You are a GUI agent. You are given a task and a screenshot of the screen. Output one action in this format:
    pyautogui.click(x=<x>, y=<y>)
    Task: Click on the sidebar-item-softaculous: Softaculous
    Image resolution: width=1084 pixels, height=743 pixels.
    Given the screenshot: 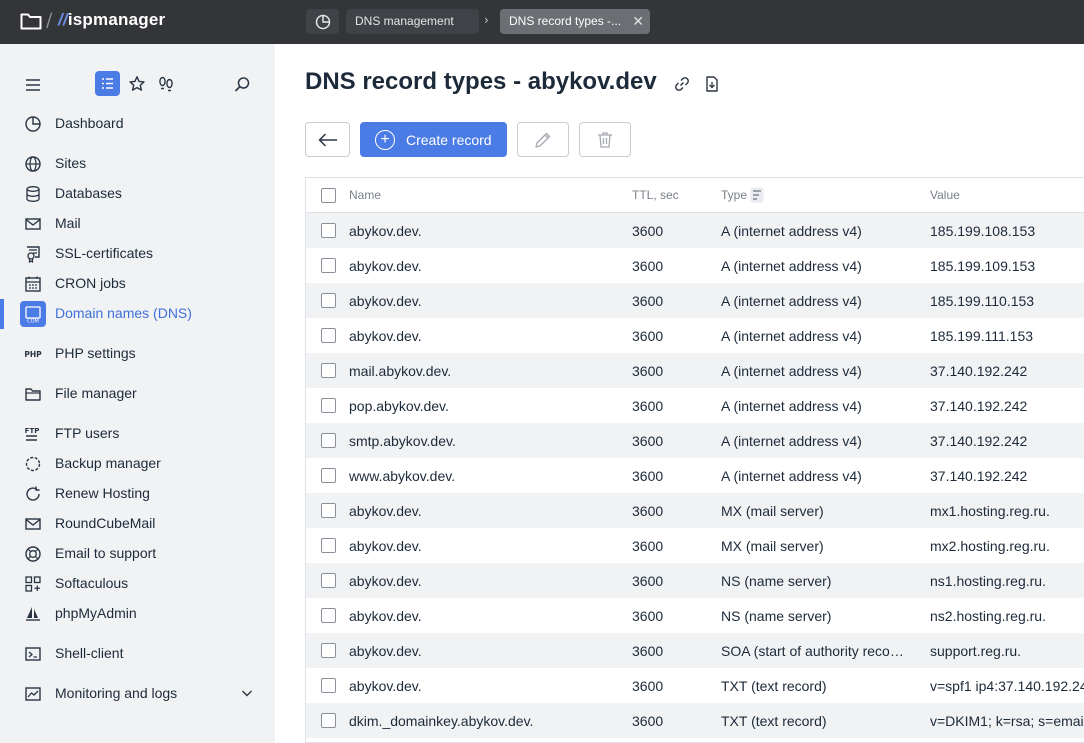 What is the action you would take?
    pyautogui.click(x=137, y=584)
    